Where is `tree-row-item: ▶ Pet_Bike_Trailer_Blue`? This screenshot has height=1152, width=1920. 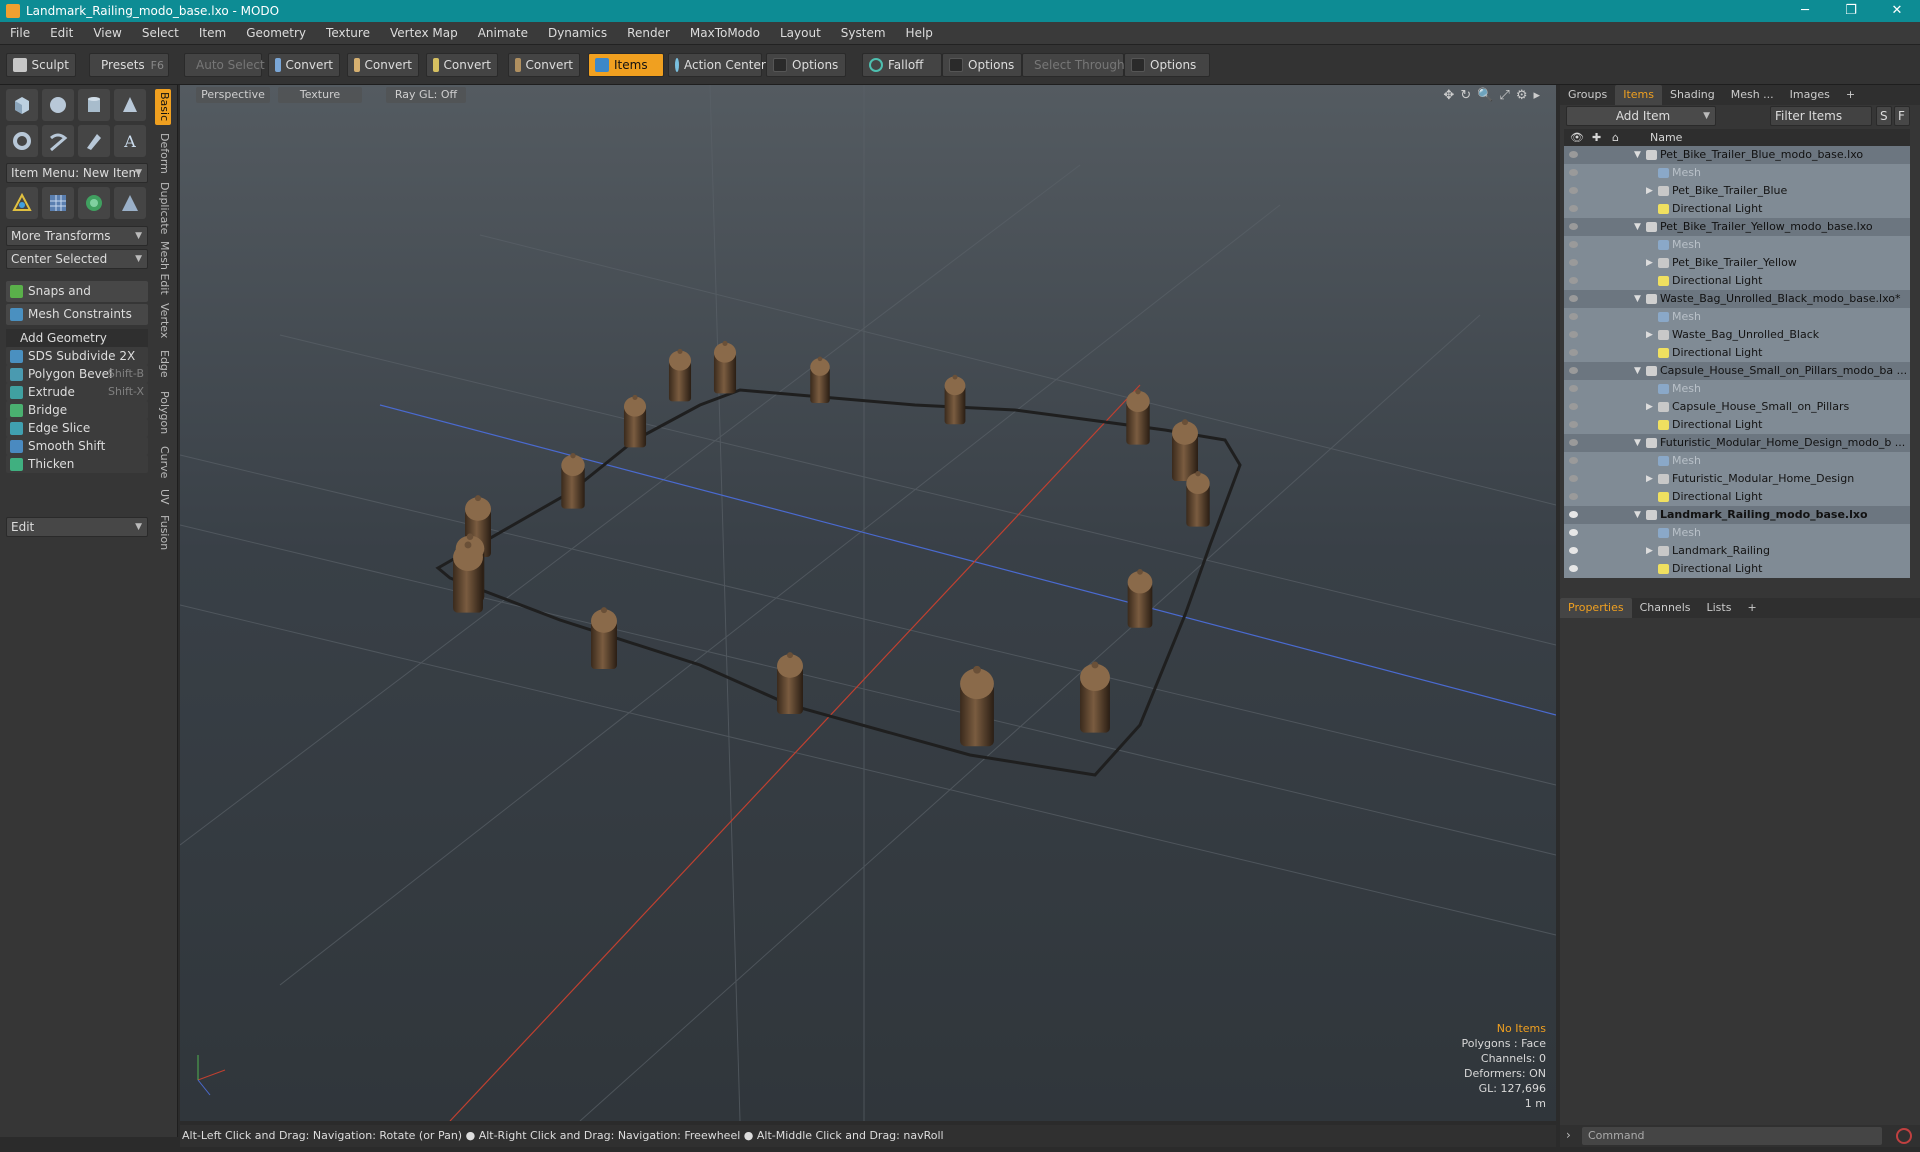
tree-row-item: ▶ Pet_Bike_Trailer_Blue is located at coordinates (1737, 191).